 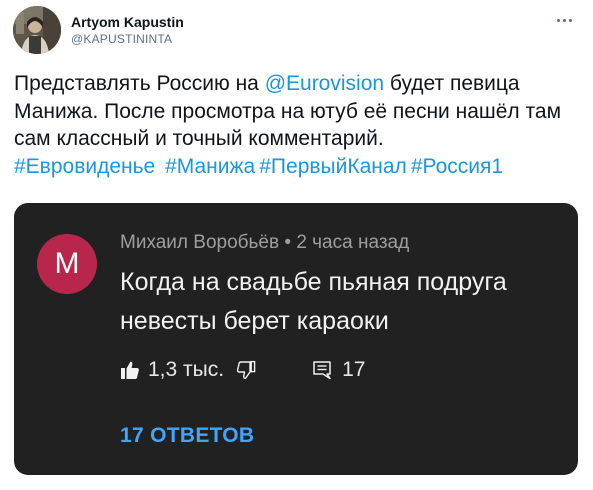 I want to click on like-count: 1,3 тыс., so click(x=186, y=369).